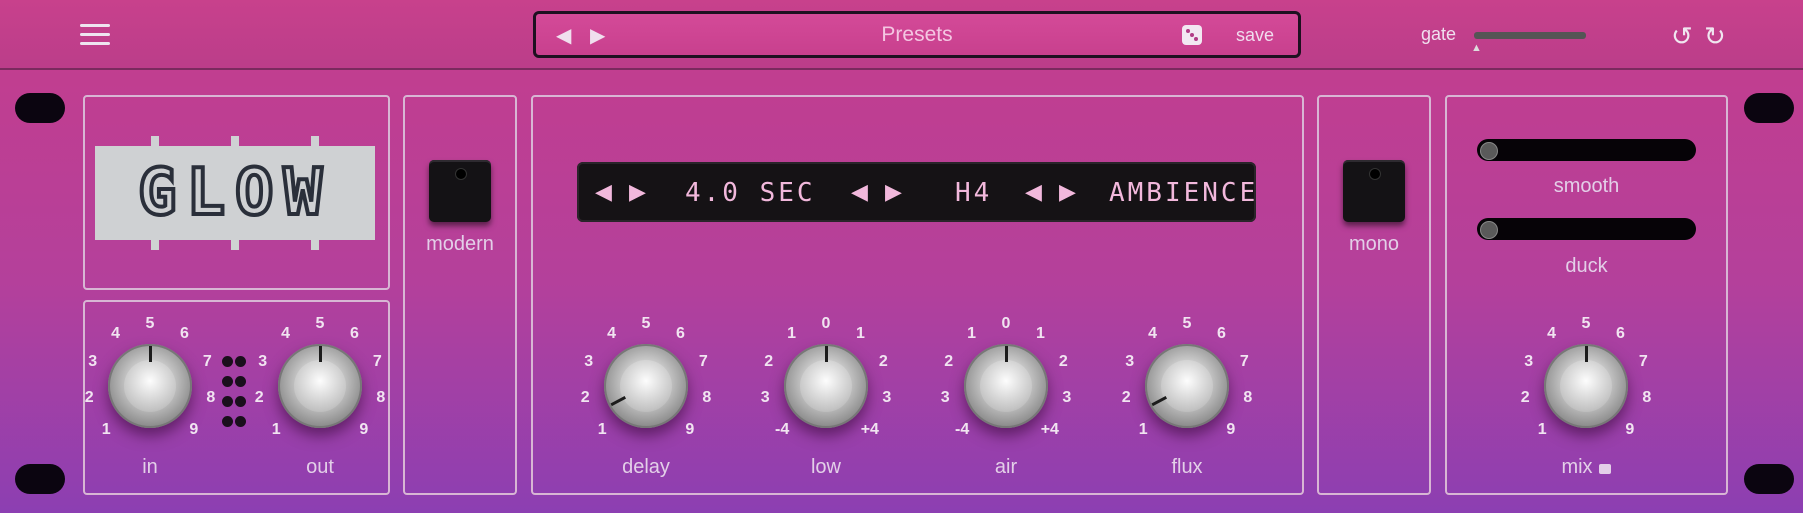 This screenshot has height=513, width=1803. I want to click on delay-tick: 3, so click(589, 362).